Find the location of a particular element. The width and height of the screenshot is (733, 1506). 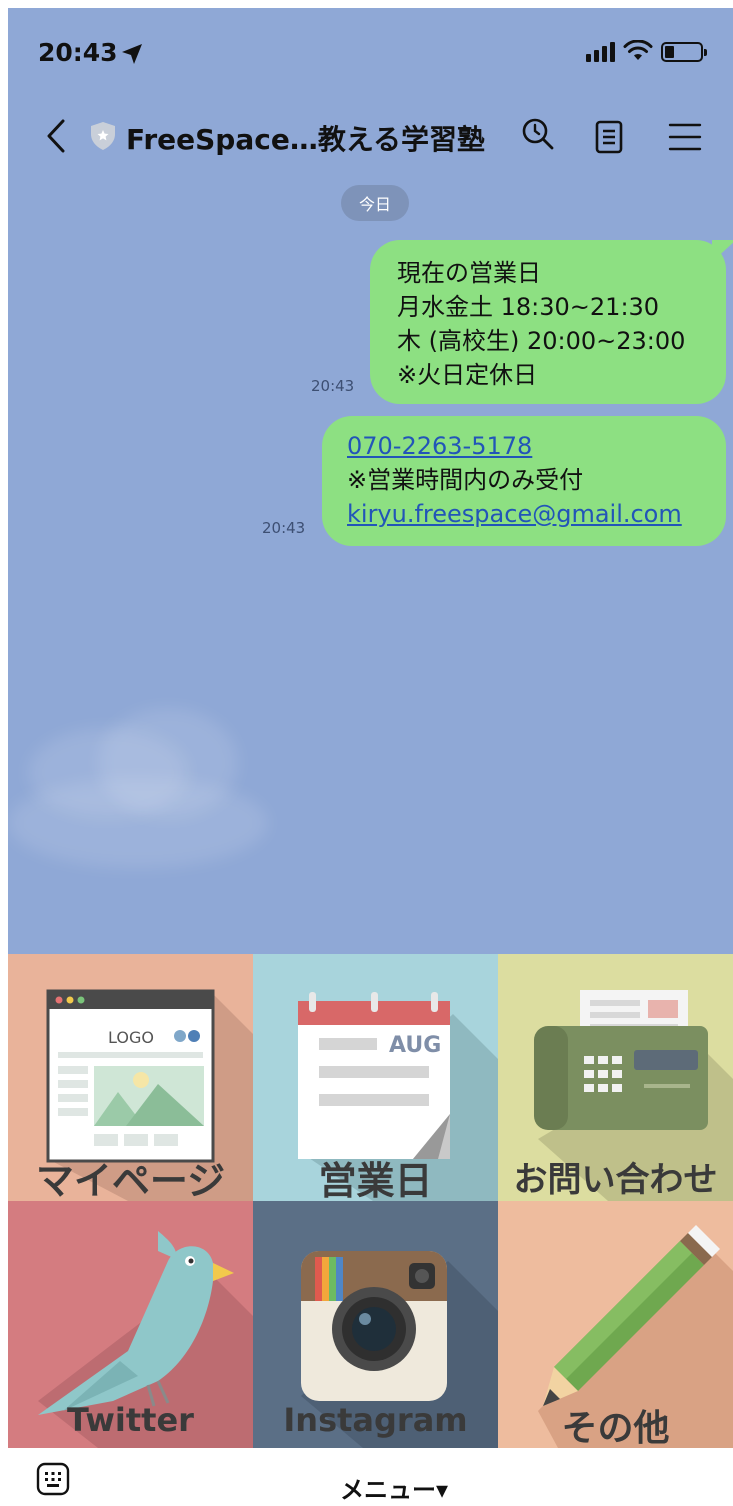

signal-bars-icon is located at coordinates (600, 52).